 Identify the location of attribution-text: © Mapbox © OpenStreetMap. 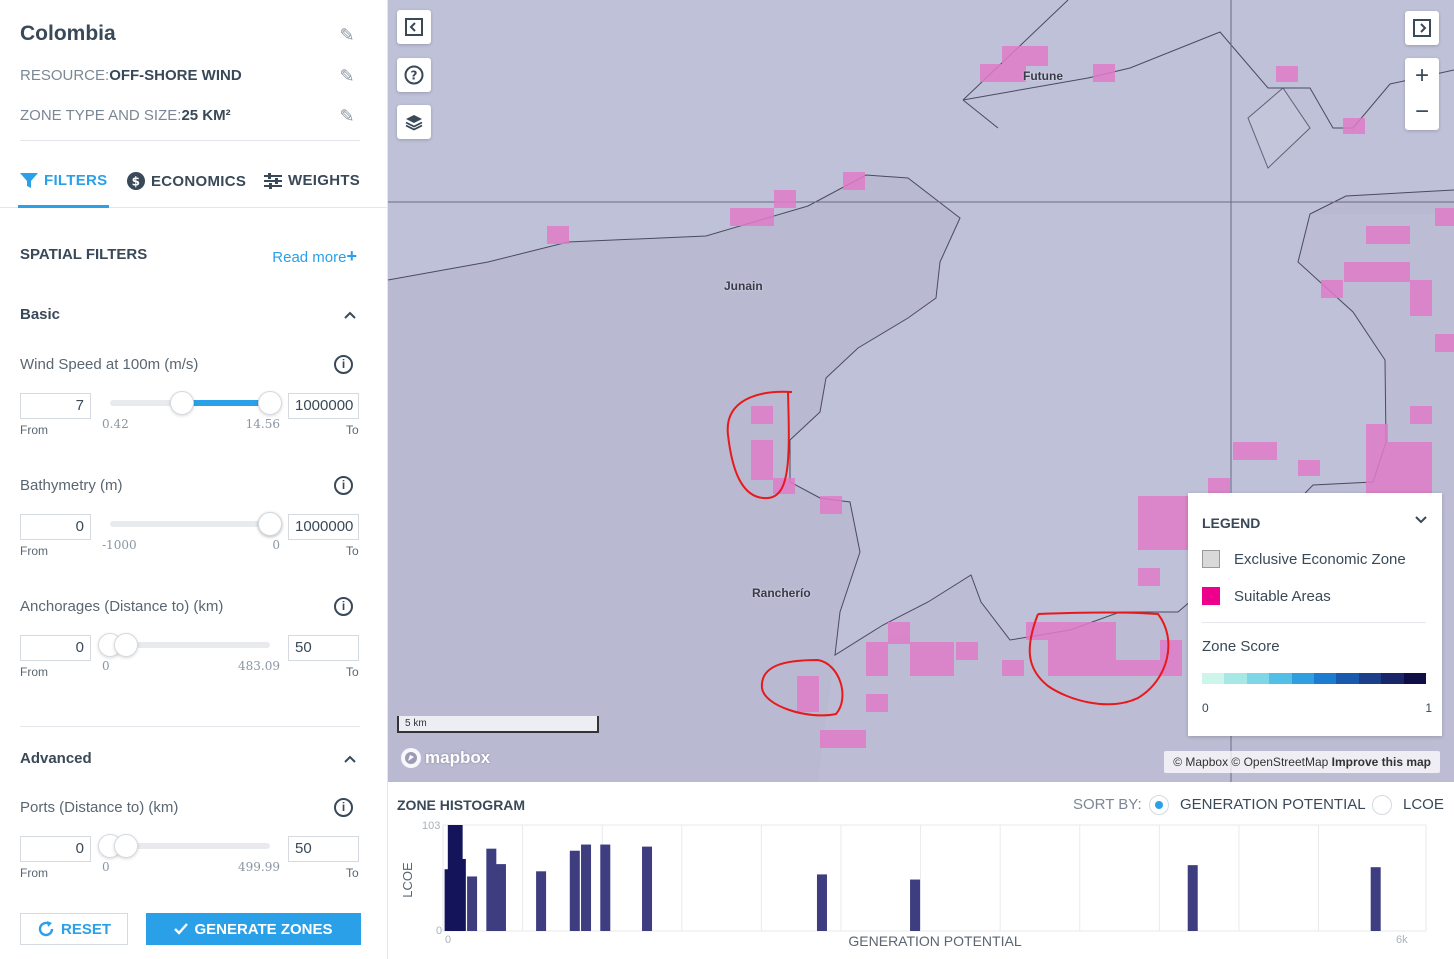
(1250, 762).